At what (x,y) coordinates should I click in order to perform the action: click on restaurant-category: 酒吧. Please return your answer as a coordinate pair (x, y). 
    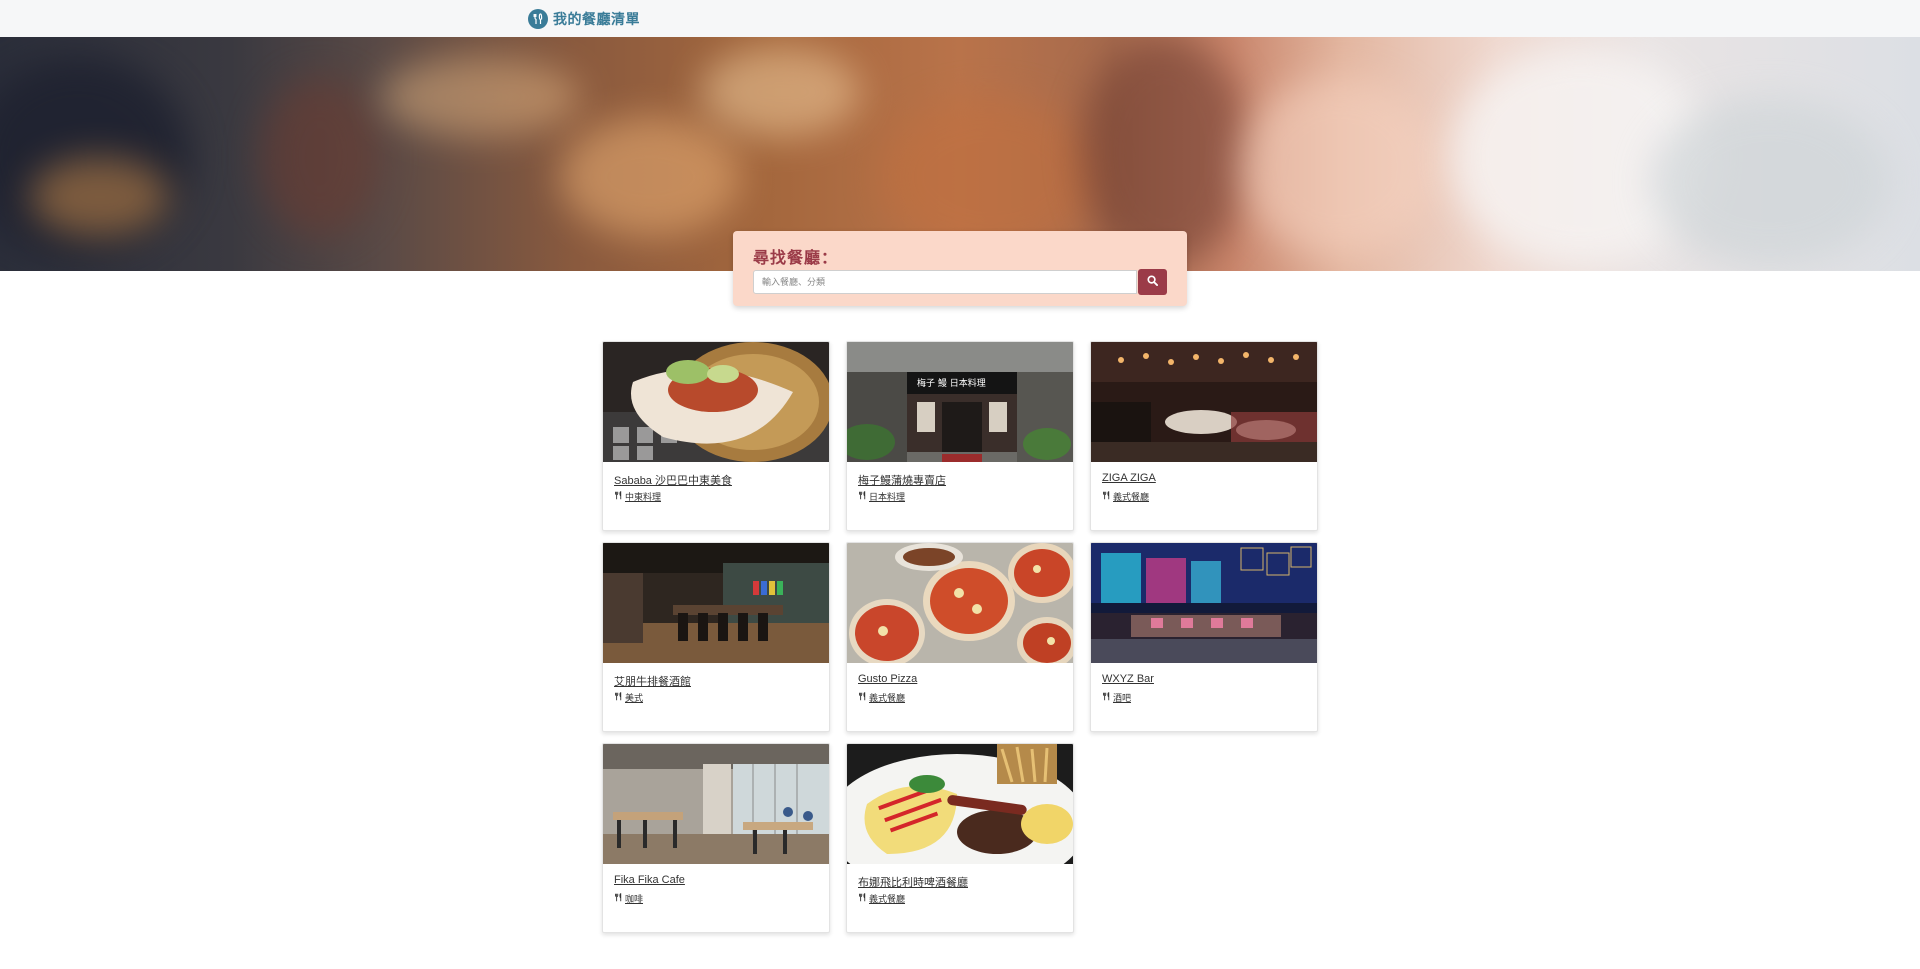
    Looking at the image, I should click on (1116, 697).